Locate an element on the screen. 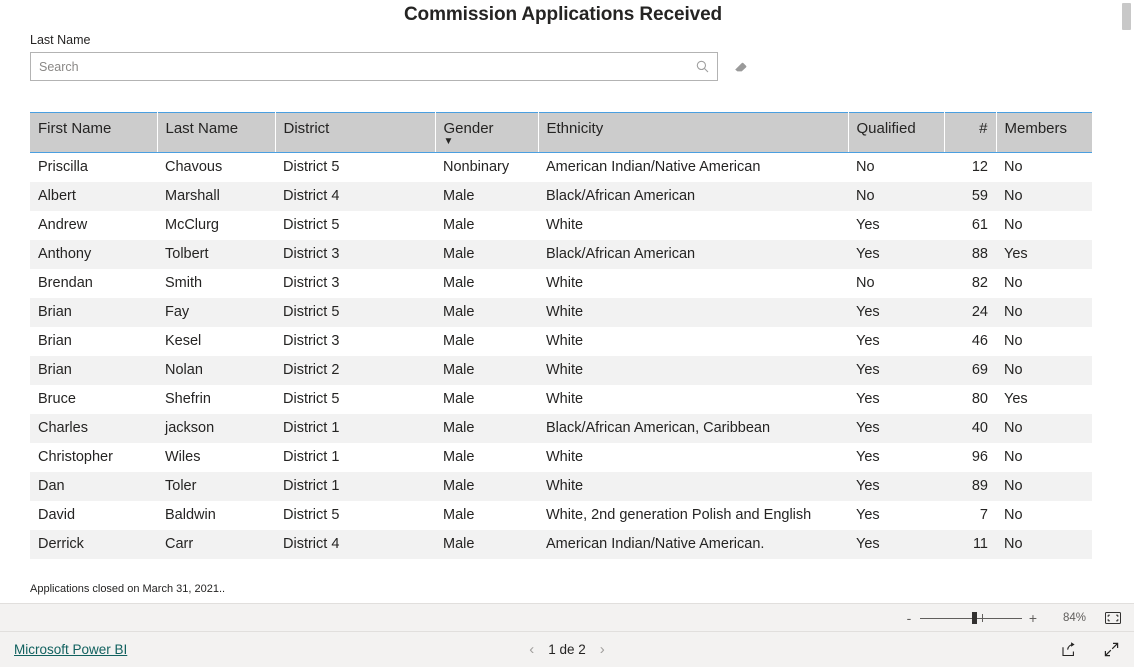 This screenshot has width=1134, height=667. share-icon is located at coordinates (1069, 650).